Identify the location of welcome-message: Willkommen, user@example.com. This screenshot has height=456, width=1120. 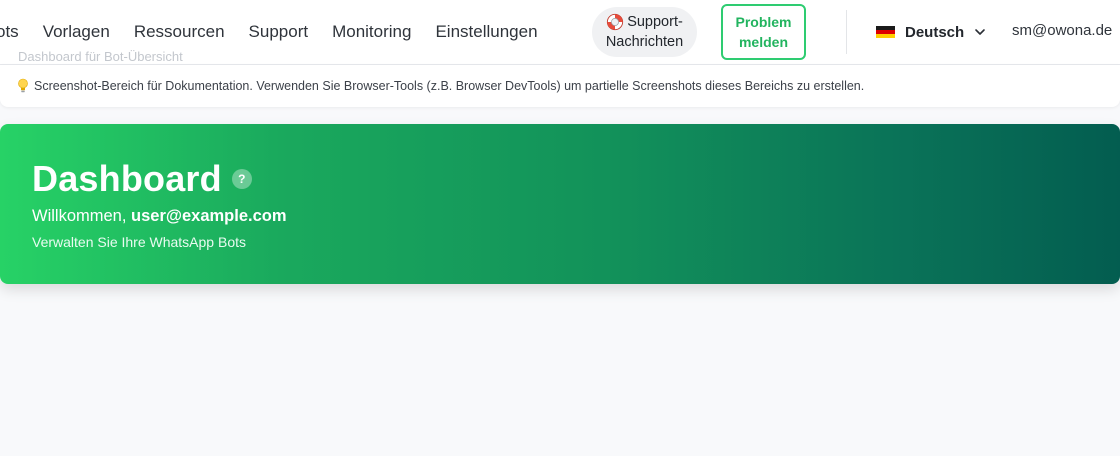
(159, 216).